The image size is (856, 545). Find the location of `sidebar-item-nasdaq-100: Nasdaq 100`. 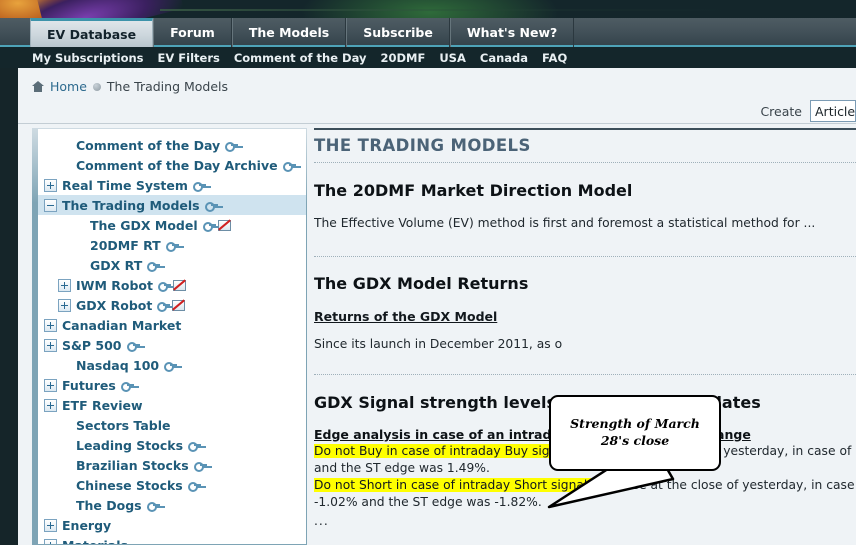

sidebar-item-nasdaq-100: Nasdaq 100 is located at coordinates (172, 365).